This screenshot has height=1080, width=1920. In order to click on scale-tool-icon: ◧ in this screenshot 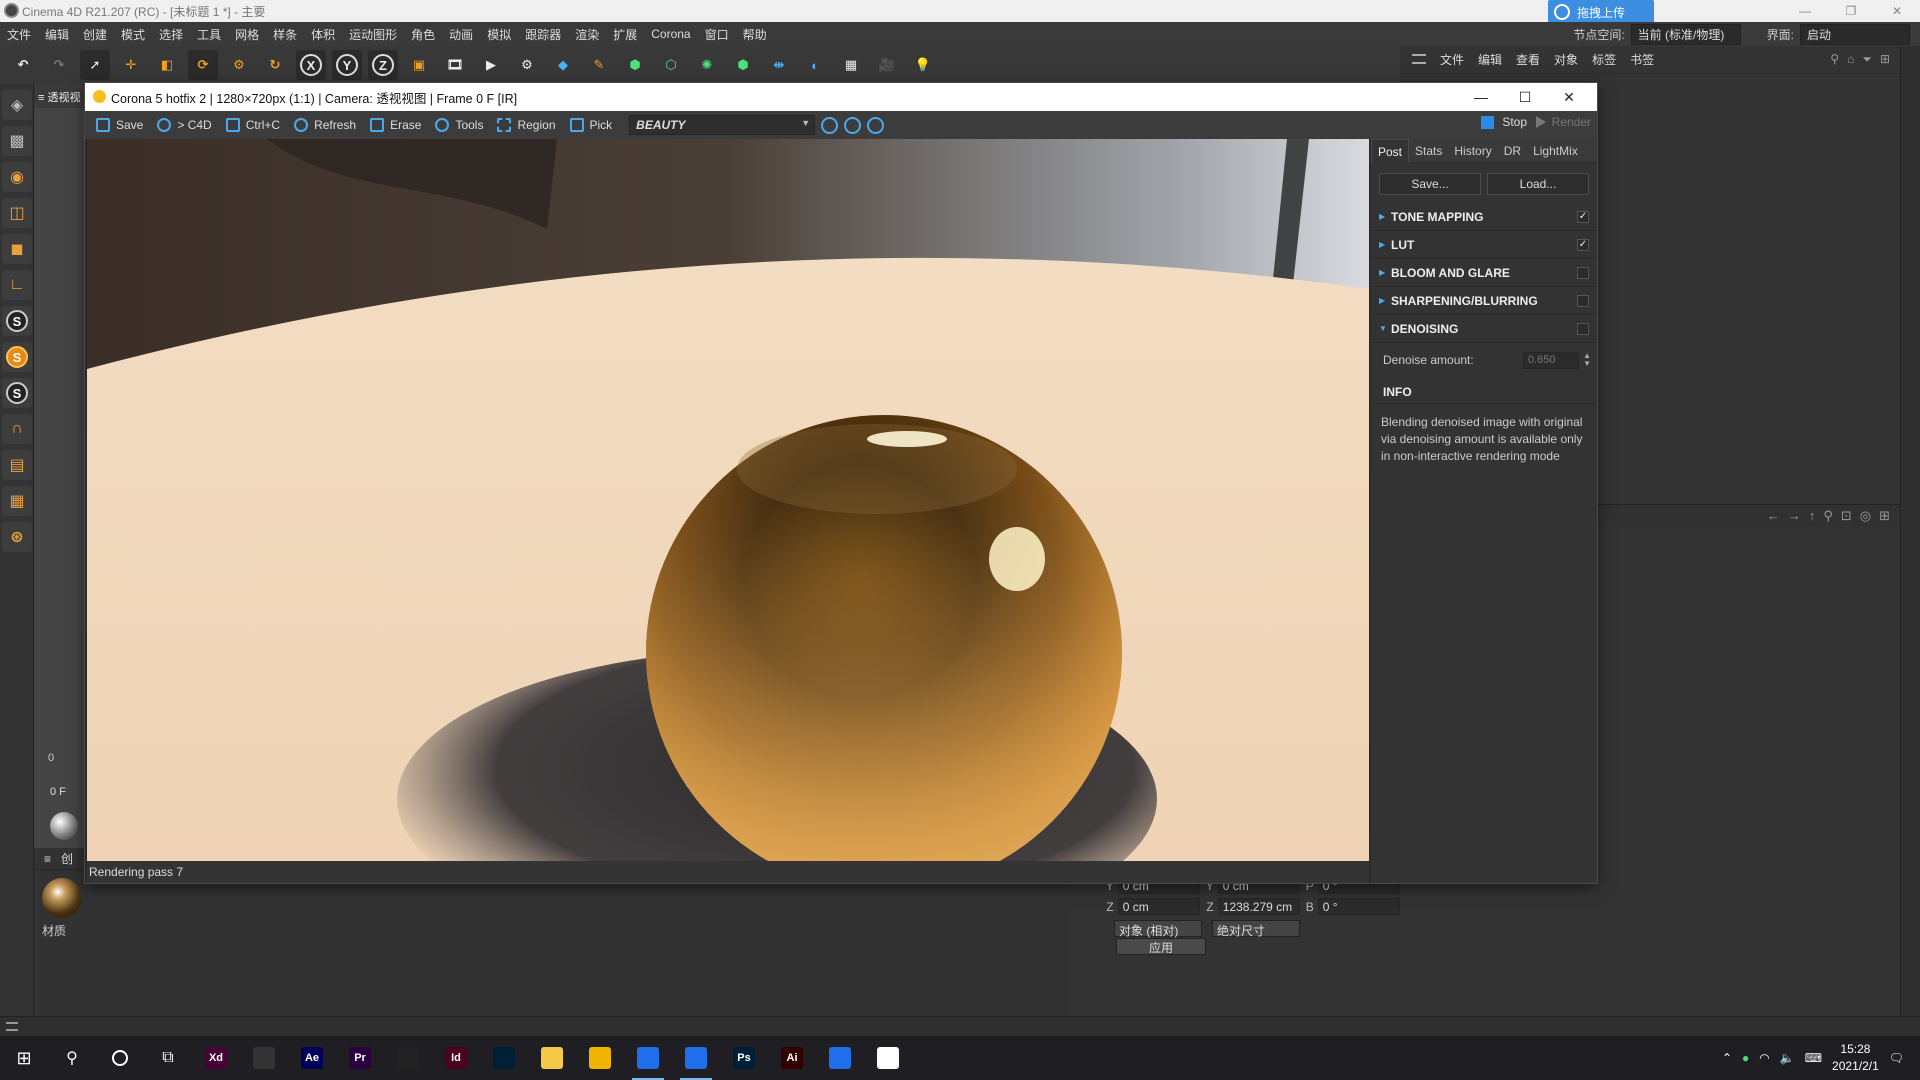, I will do `click(167, 65)`.